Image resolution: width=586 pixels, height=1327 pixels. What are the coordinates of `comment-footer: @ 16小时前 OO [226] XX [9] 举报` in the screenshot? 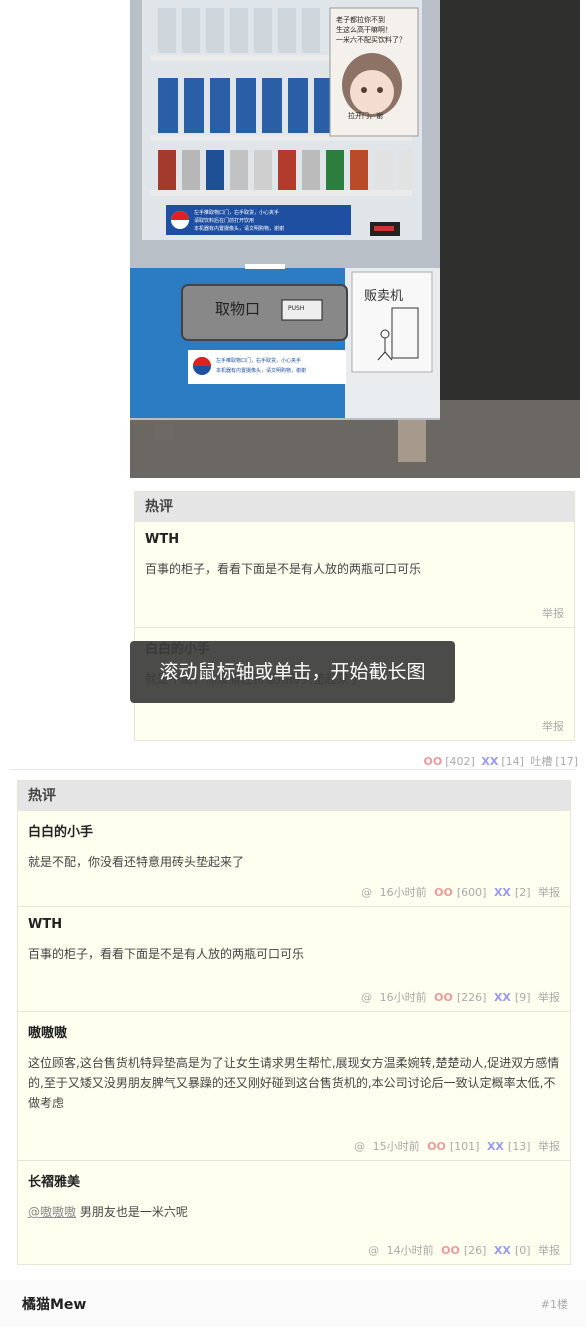 It's located at (458, 997).